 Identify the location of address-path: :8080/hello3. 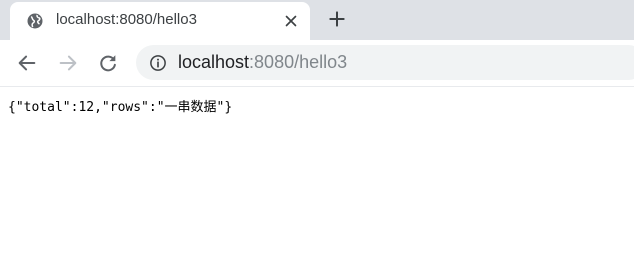
(298, 62).